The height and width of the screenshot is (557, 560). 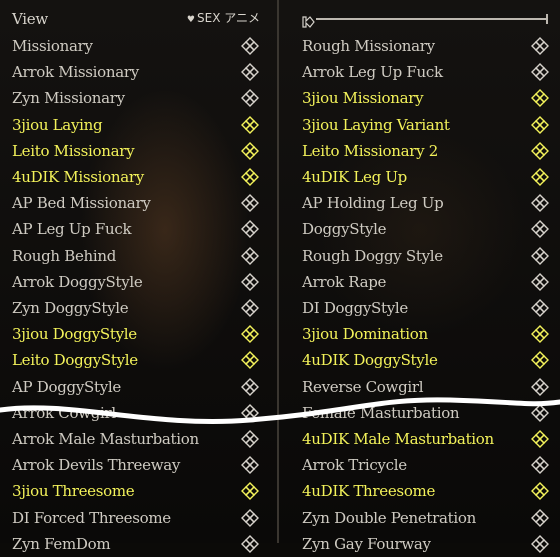 What do you see at coordinates (138, 413) in the screenshot?
I see `animation-list-item: Arrok Cowgirl` at bounding box center [138, 413].